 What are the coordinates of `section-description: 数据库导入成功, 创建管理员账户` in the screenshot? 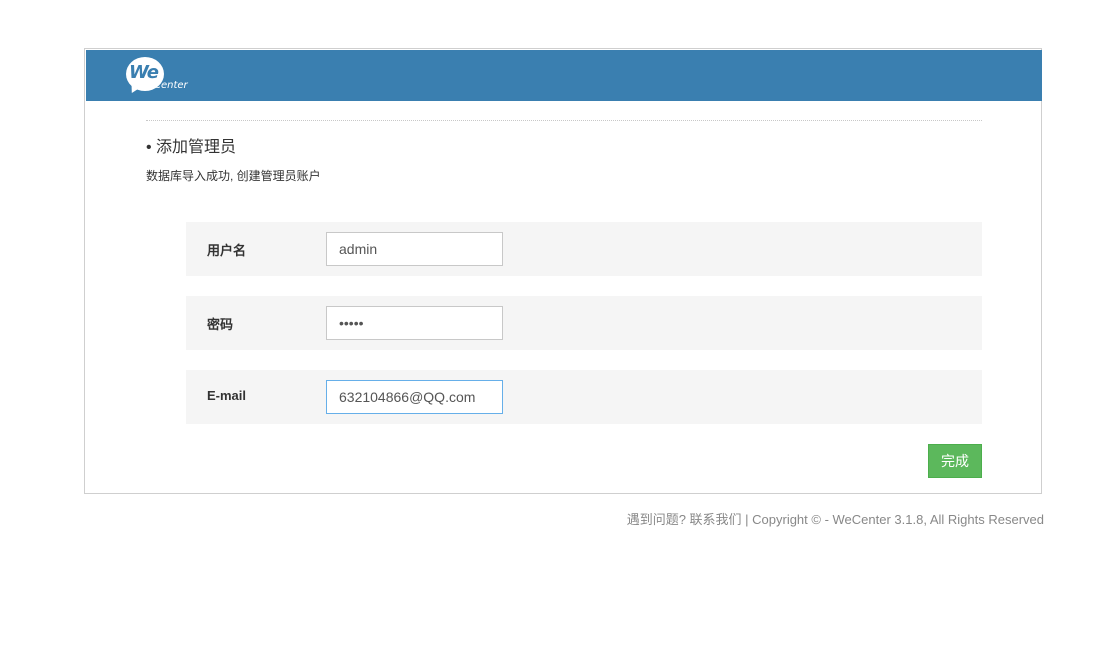 It's located at (233, 176).